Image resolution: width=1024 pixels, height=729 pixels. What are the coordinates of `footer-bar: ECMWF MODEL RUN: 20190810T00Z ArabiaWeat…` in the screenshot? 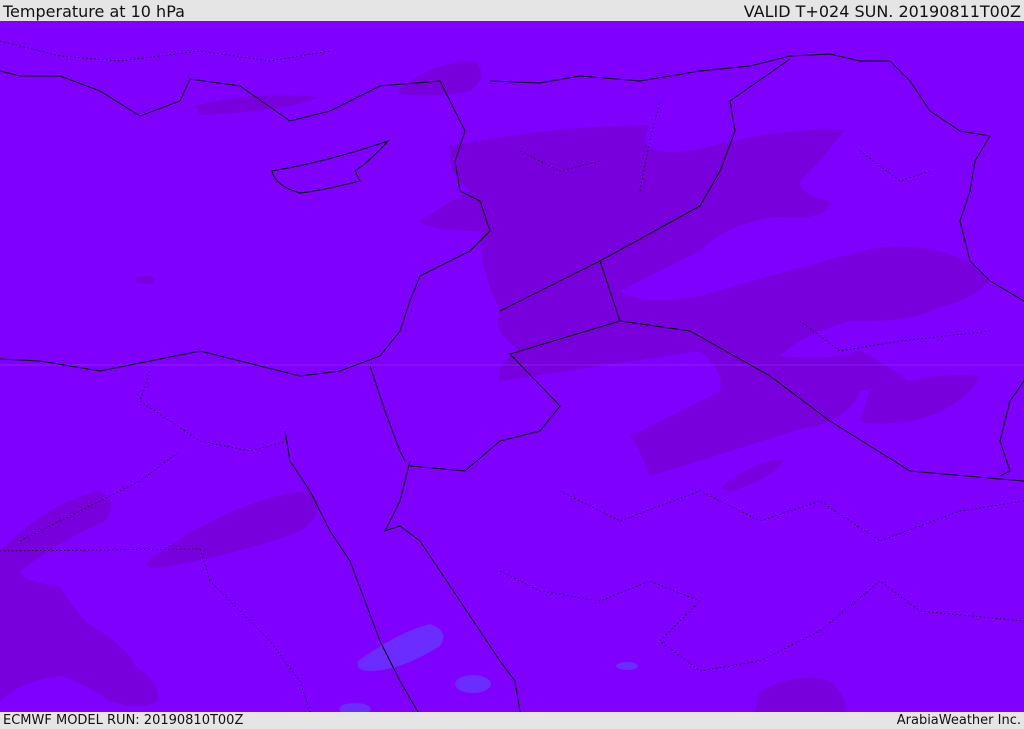 It's located at (512, 720).